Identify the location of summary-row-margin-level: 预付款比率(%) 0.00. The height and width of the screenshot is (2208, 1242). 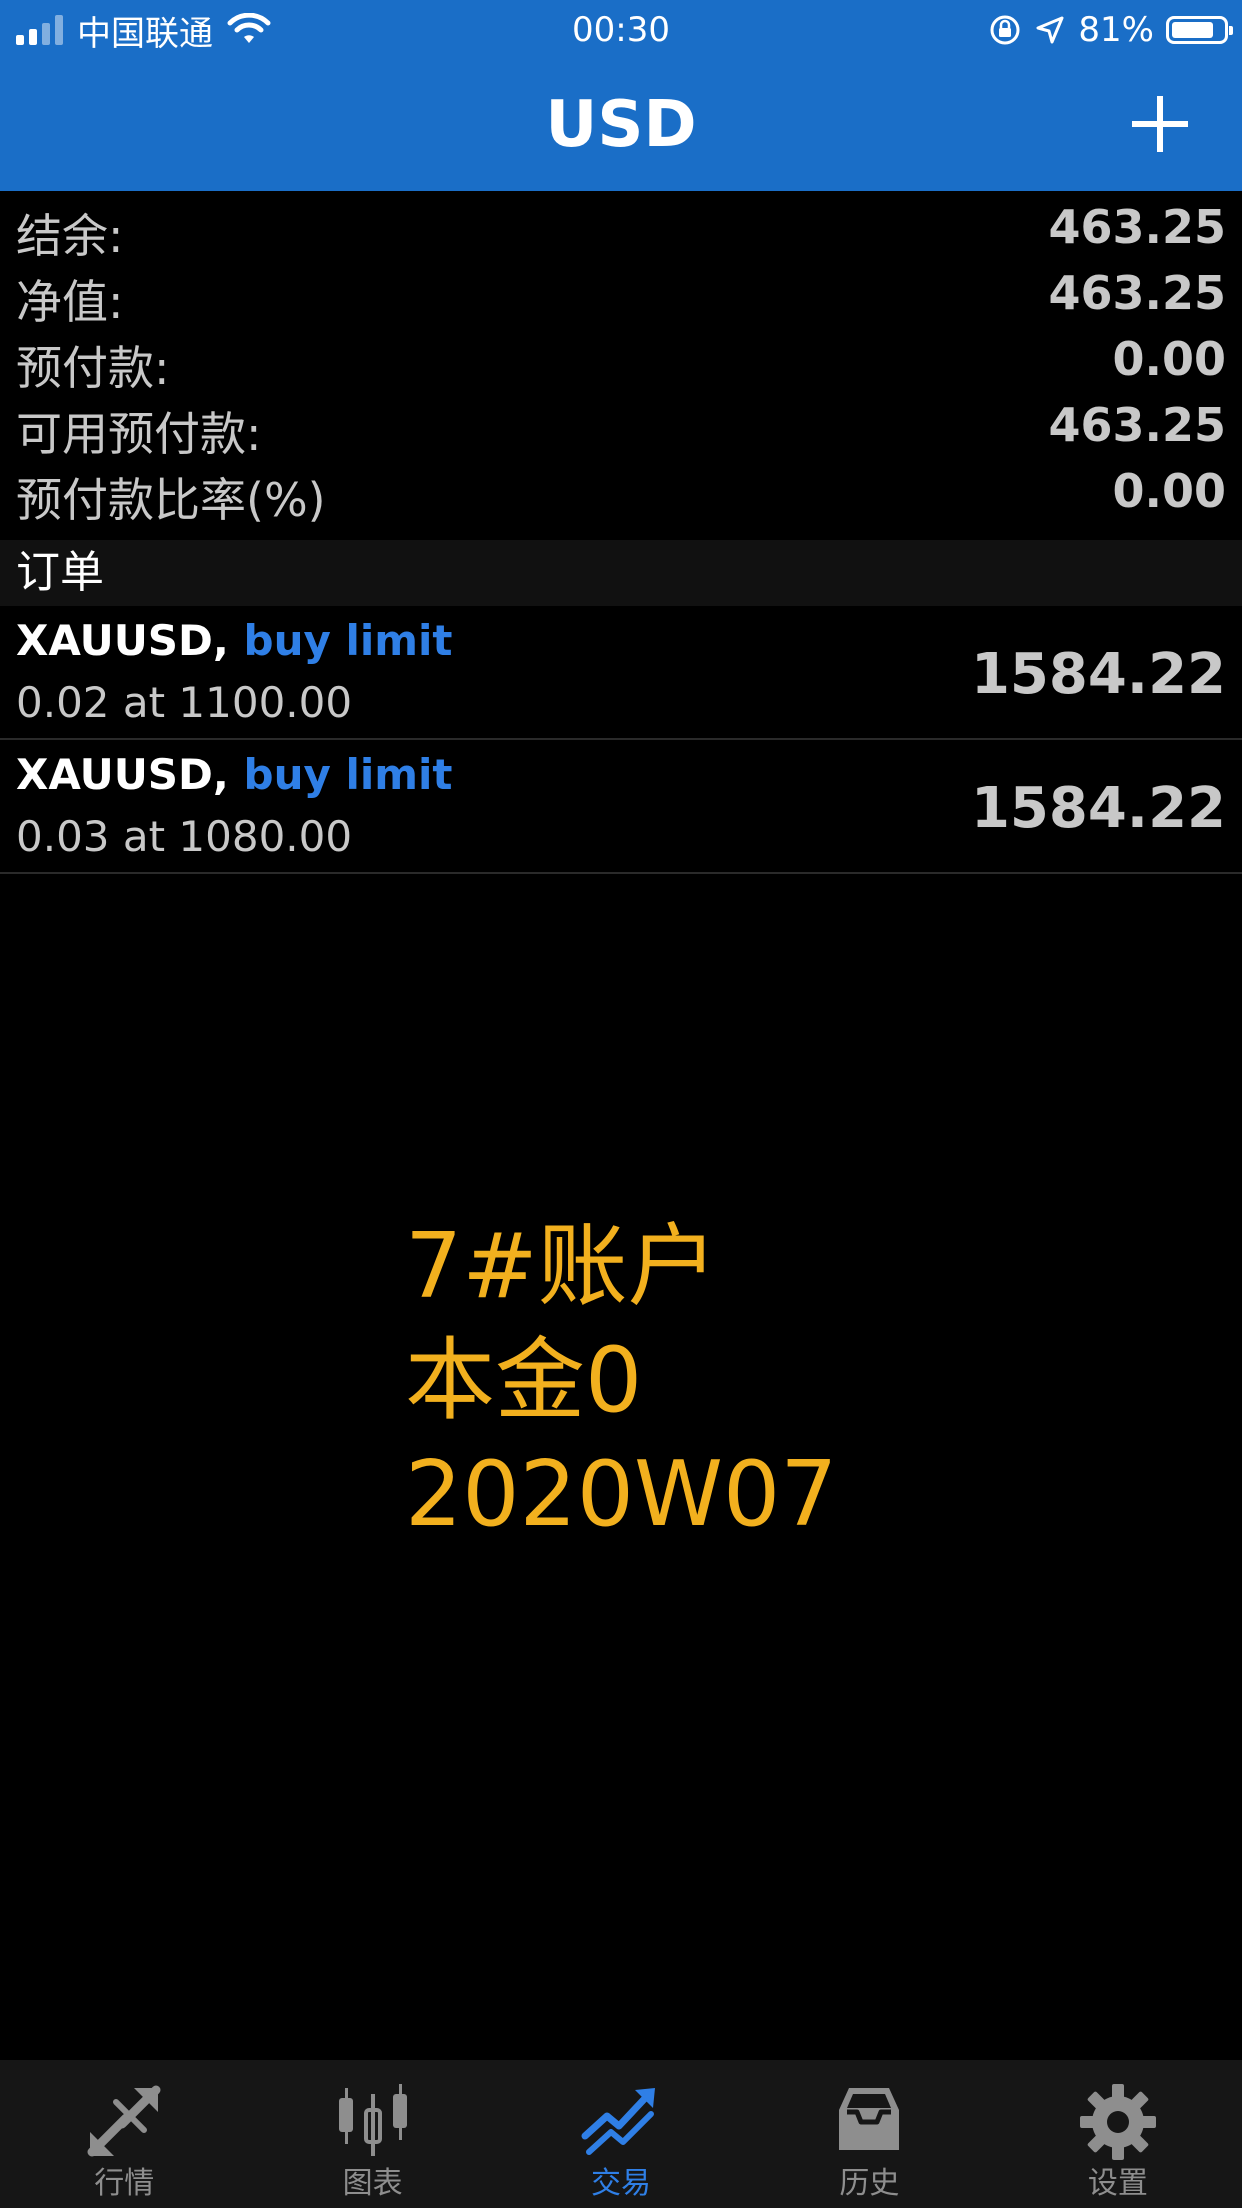
(621, 493).